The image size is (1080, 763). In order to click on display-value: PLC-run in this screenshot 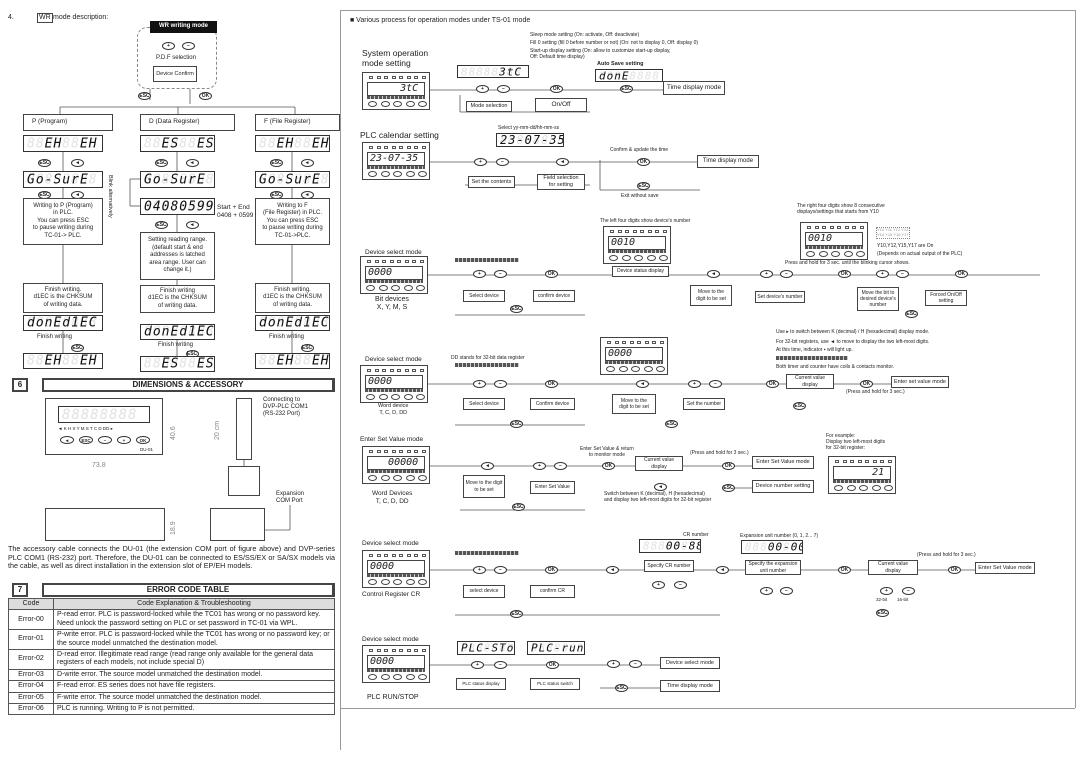, I will do `click(558, 648)`.